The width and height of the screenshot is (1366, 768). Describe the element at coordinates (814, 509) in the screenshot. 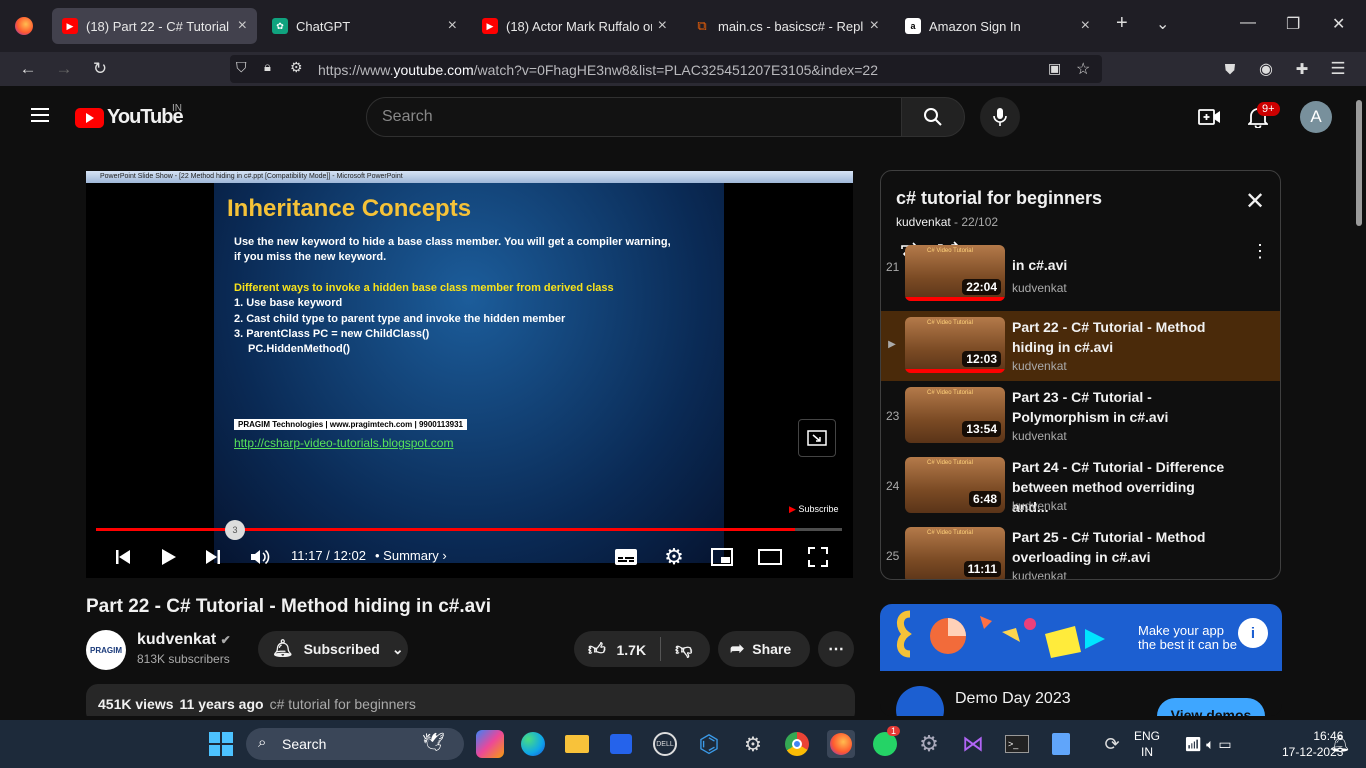

I see `subscribe-watermark: ▶ Subscribe` at that location.